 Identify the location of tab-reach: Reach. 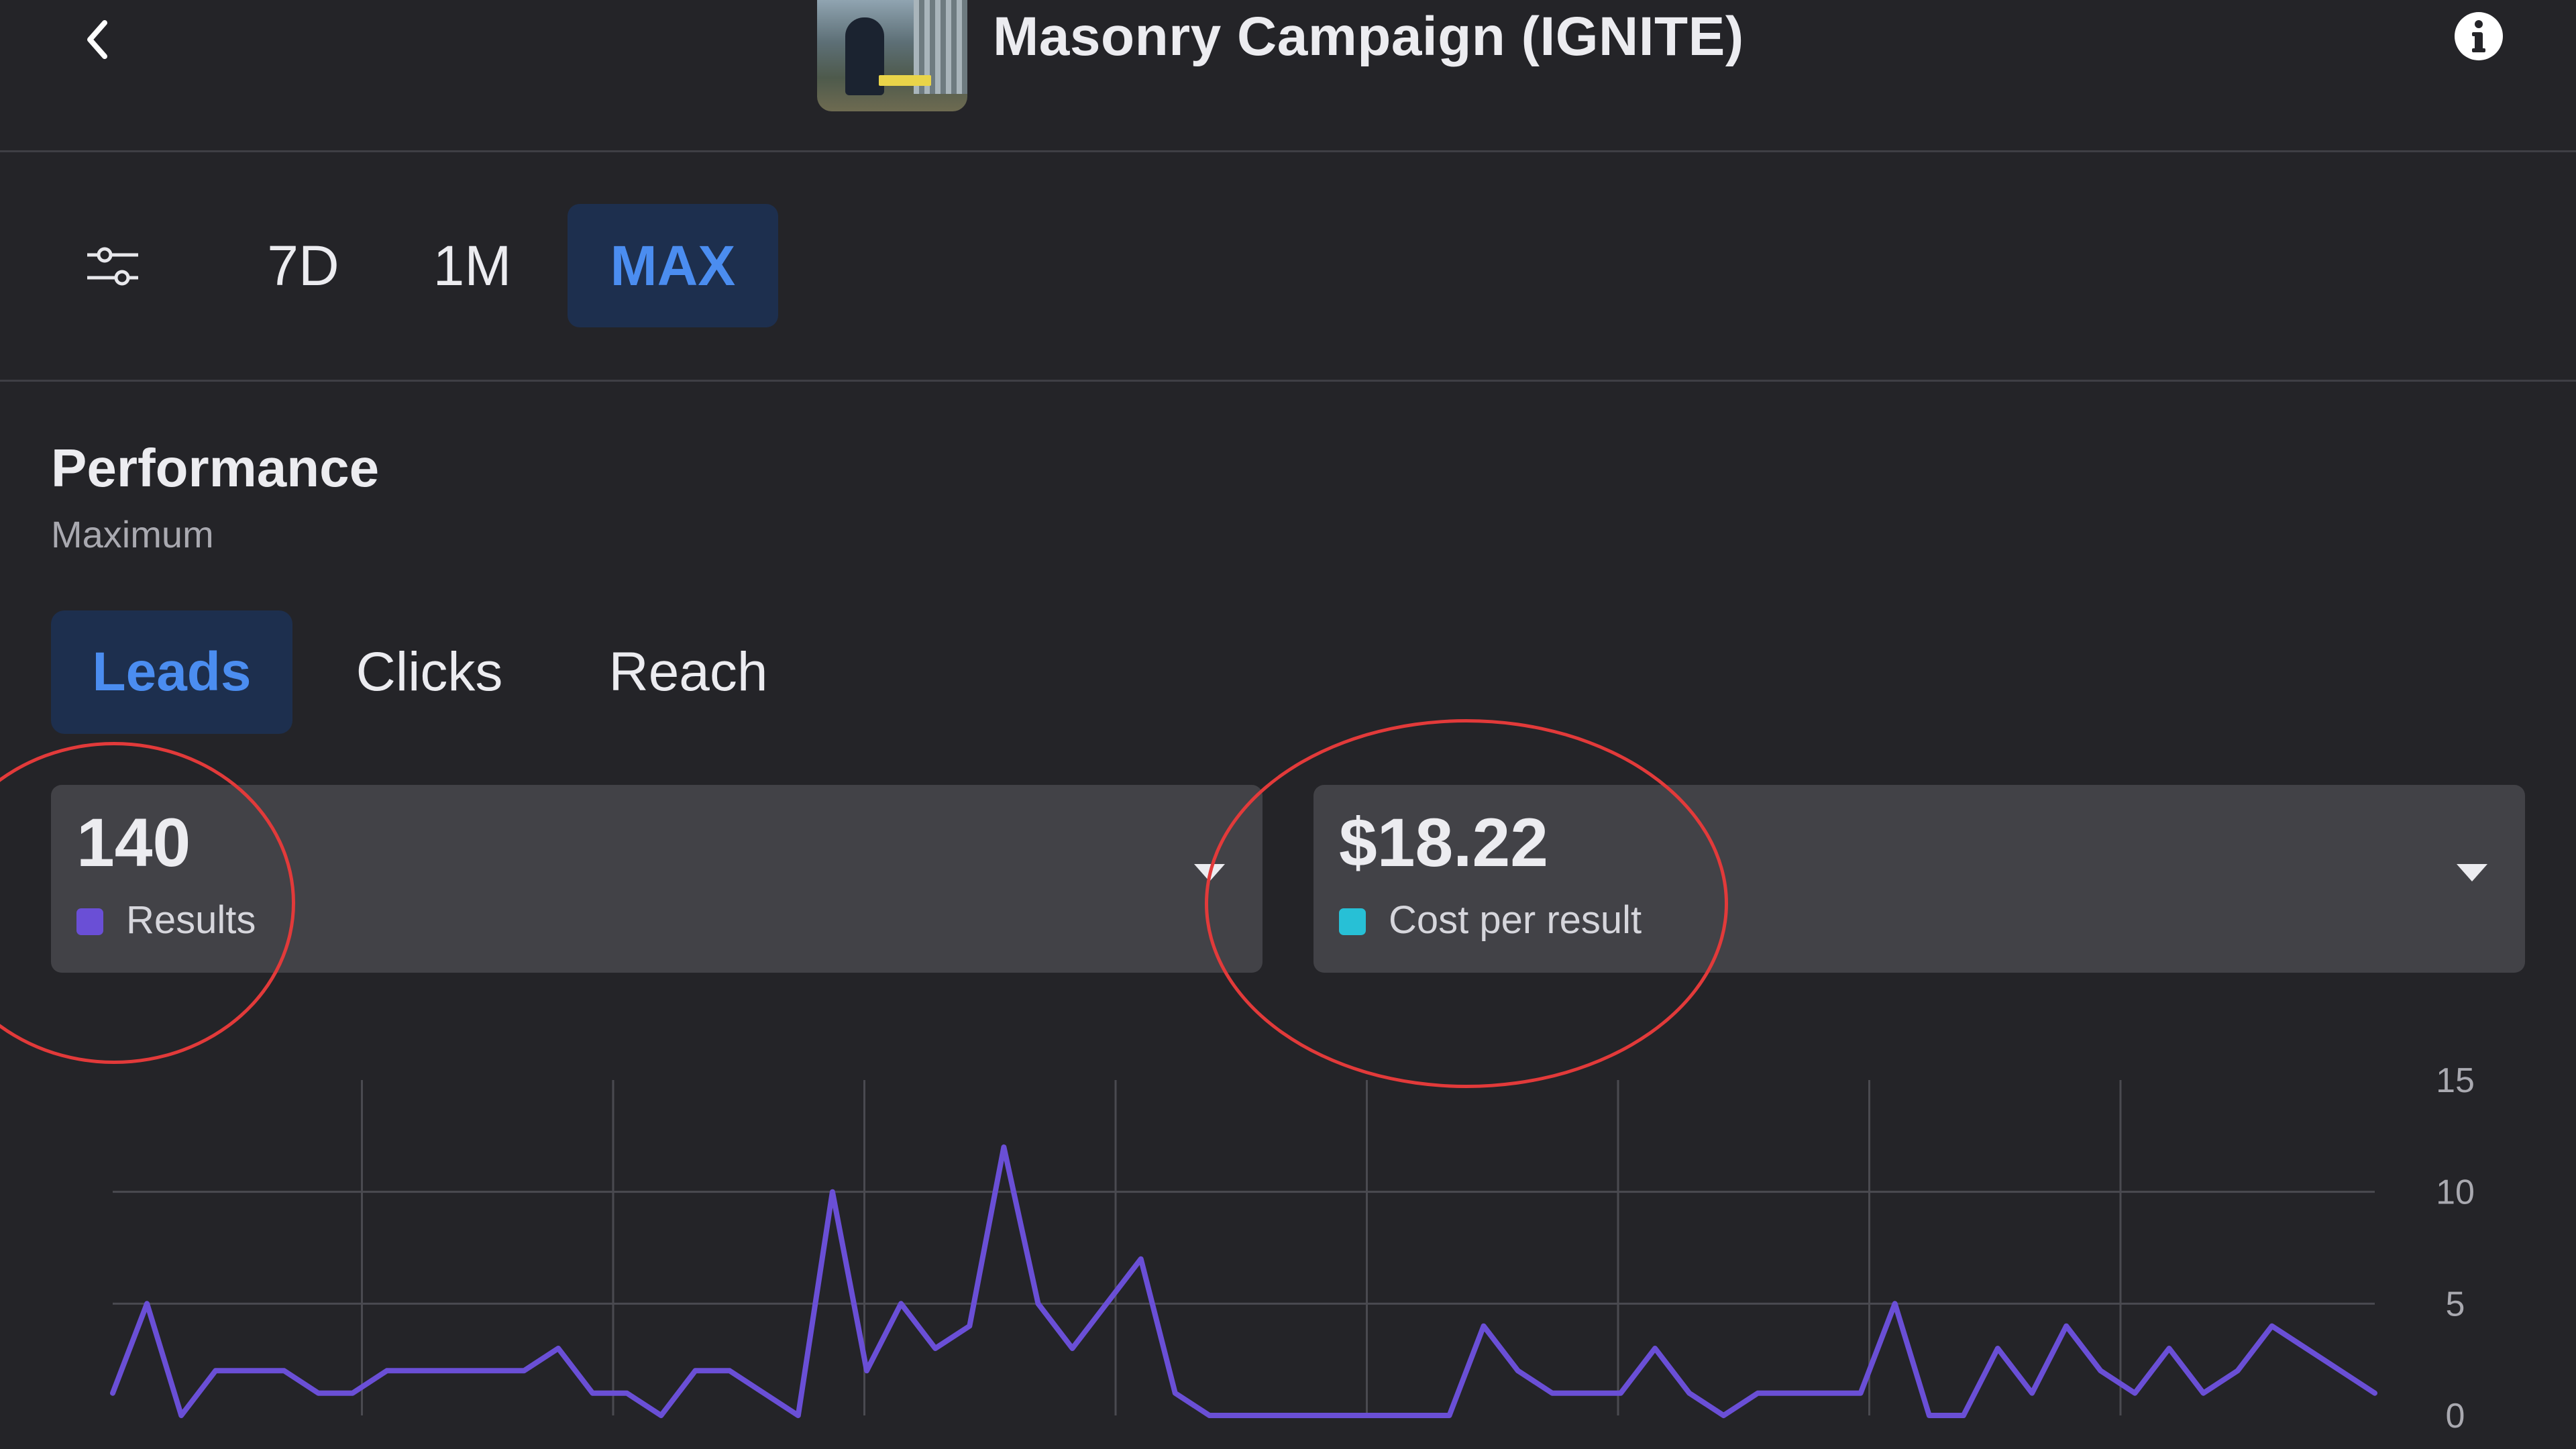
(688, 672).